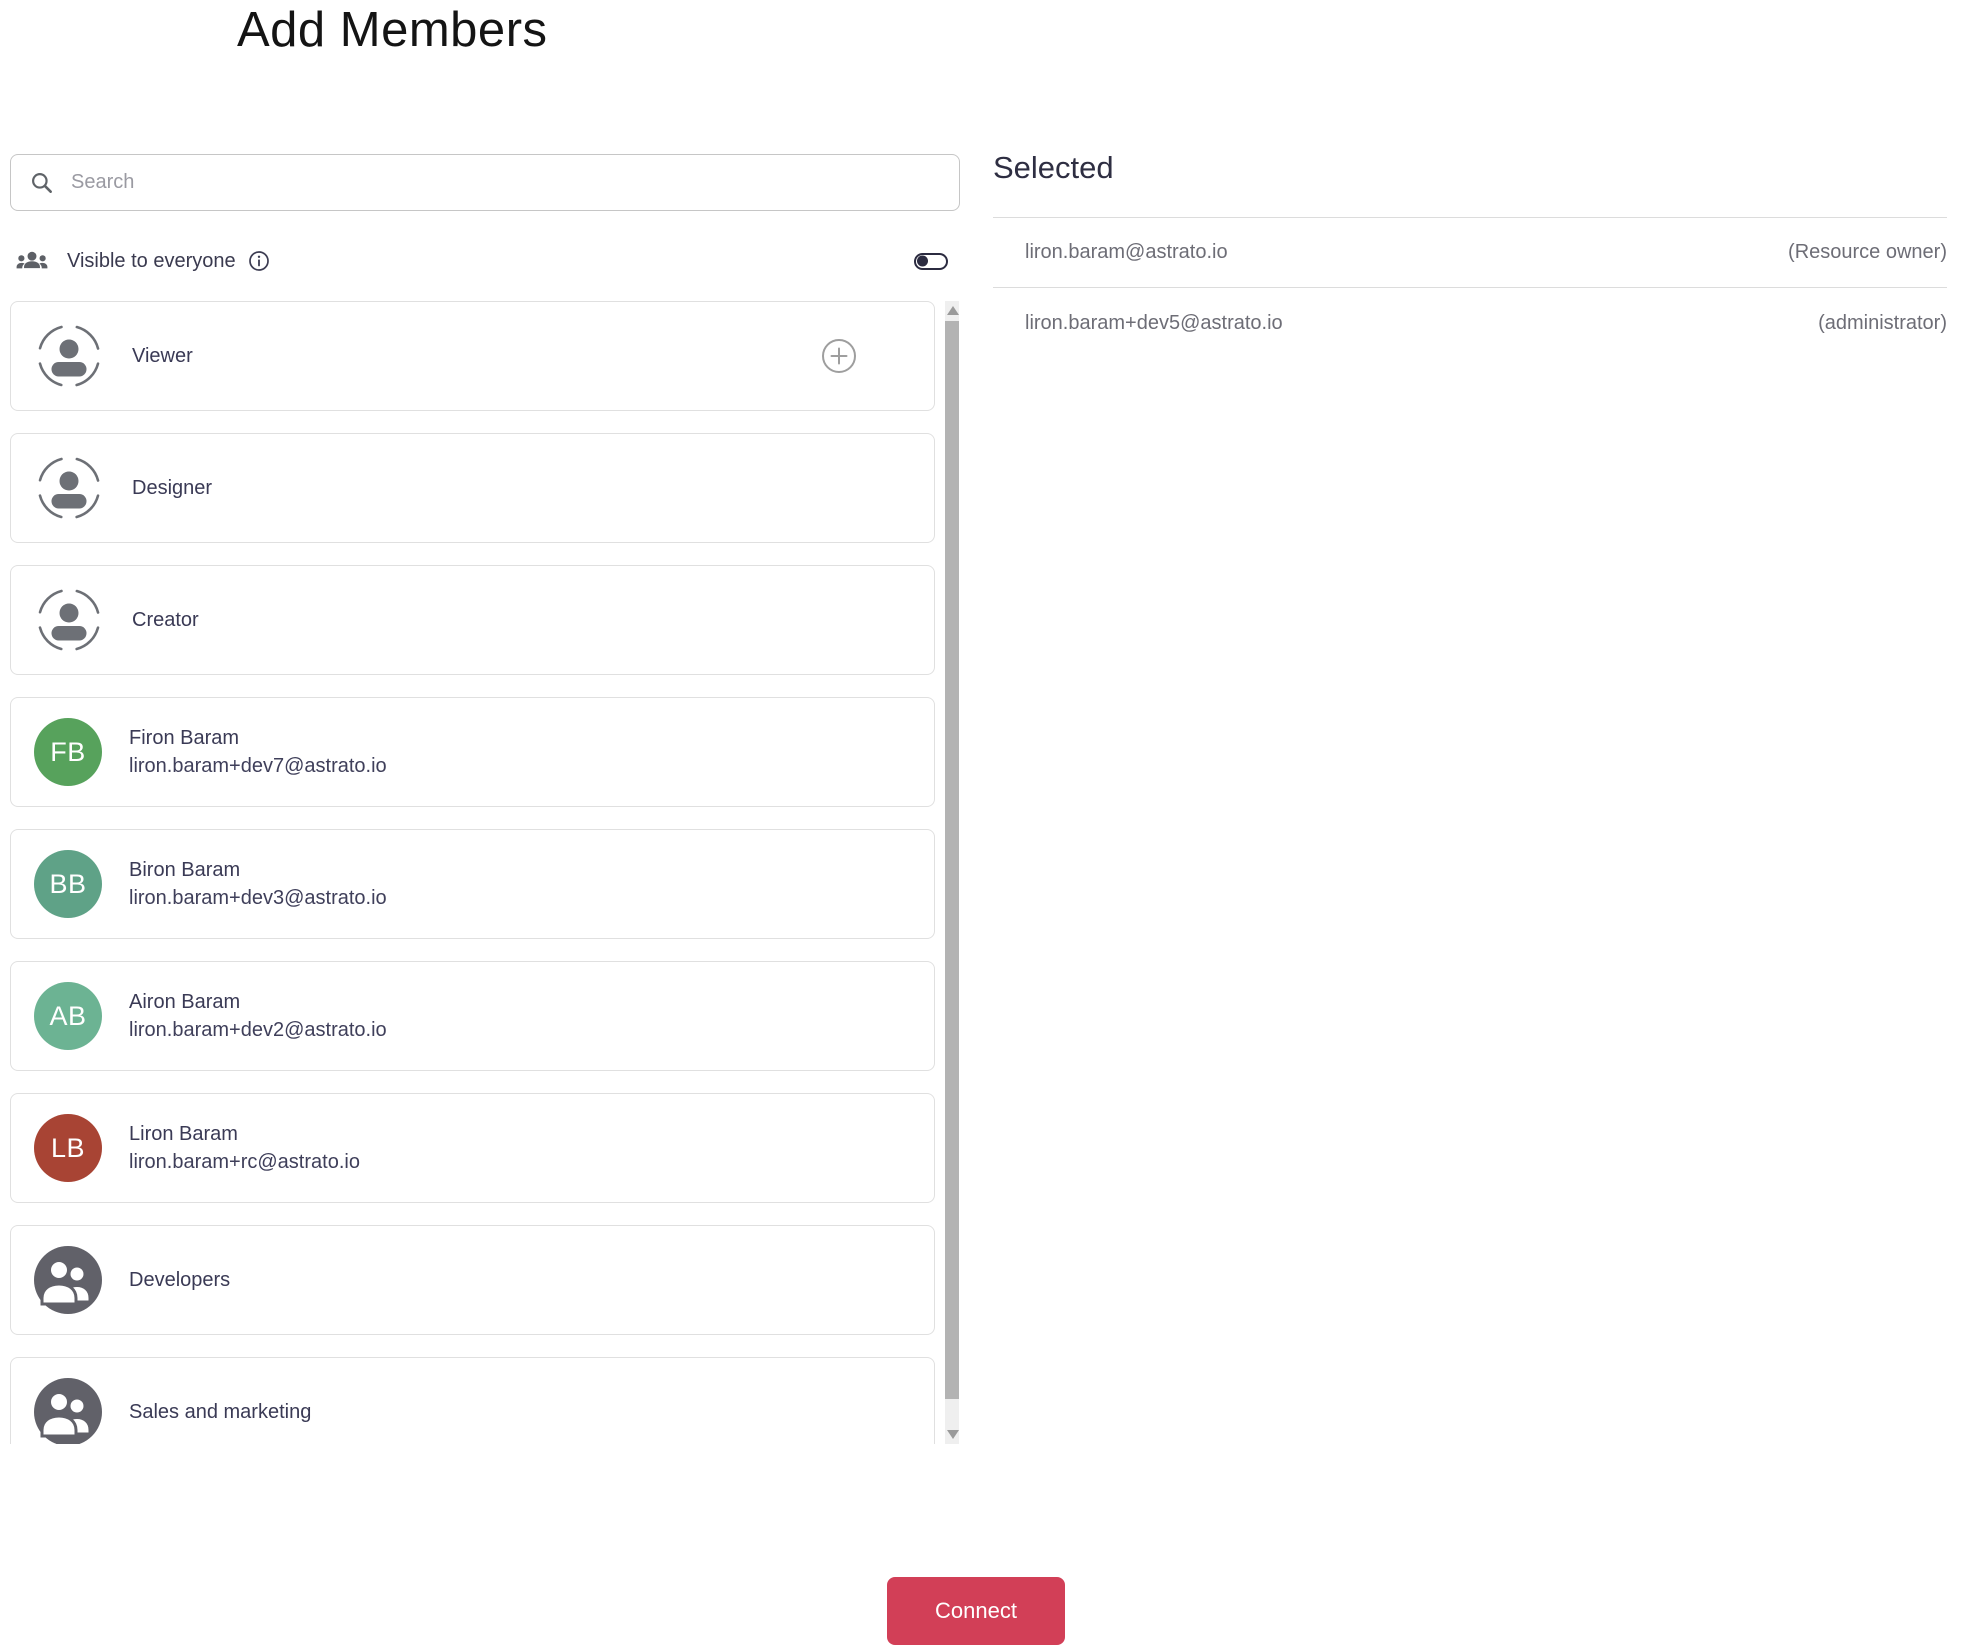 Image resolution: width=1973 pixels, height=1651 pixels. I want to click on user-email: liron.baram+rc@astrato.io, so click(244, 1161).